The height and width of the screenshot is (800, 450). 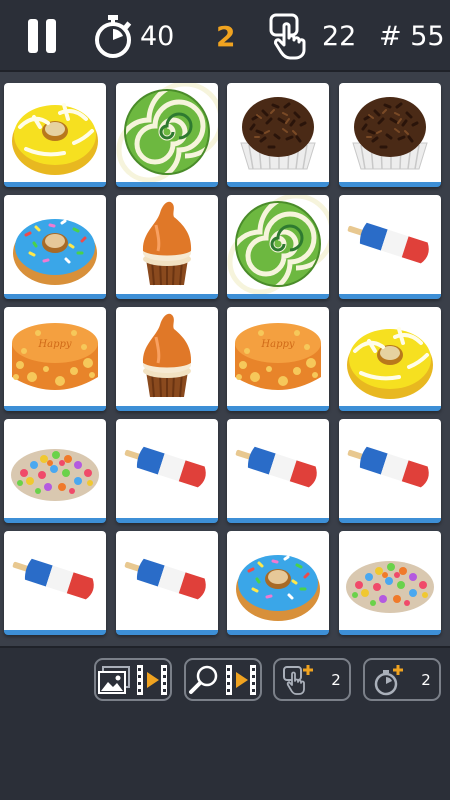 What do you see at coordinates (287, 36) in the screenshot?
I see `tap-hand-icon` at bounding box center [287, 36].